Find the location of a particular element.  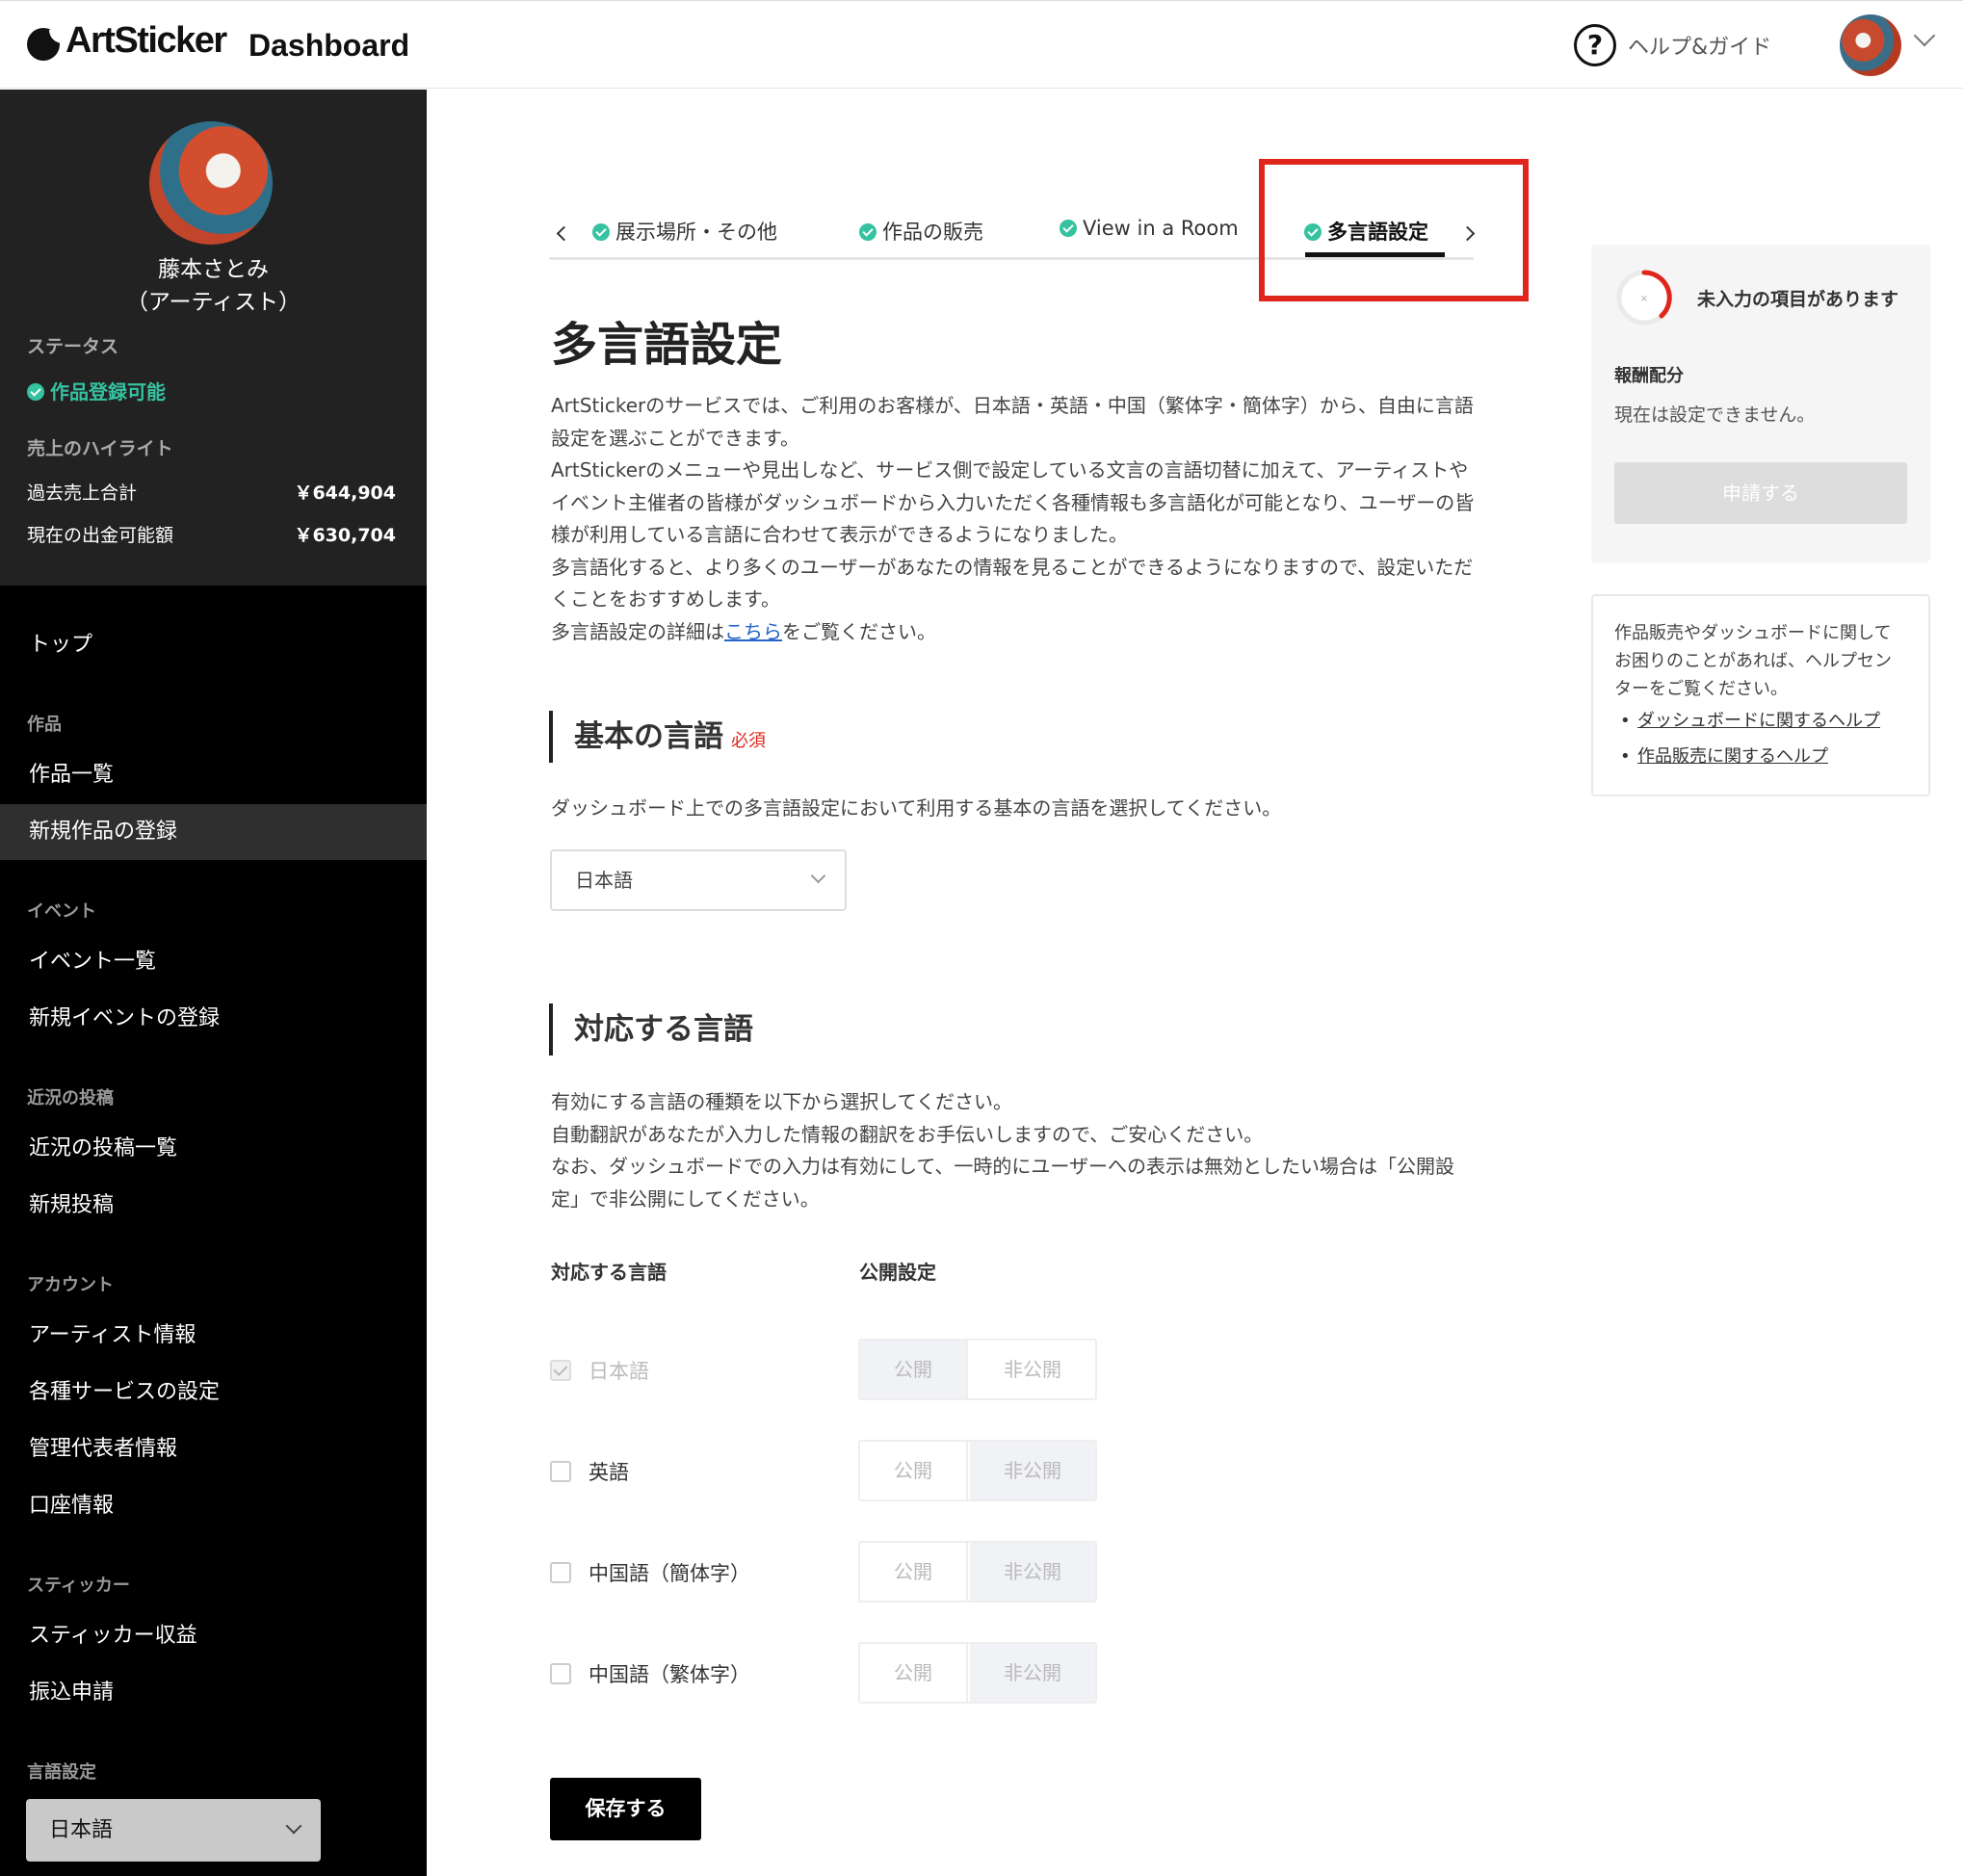

base-language-desc: ダッシュボード上での多言語設定において利用する基本の言語を選択してください。 is located at coordinates (916, 808).